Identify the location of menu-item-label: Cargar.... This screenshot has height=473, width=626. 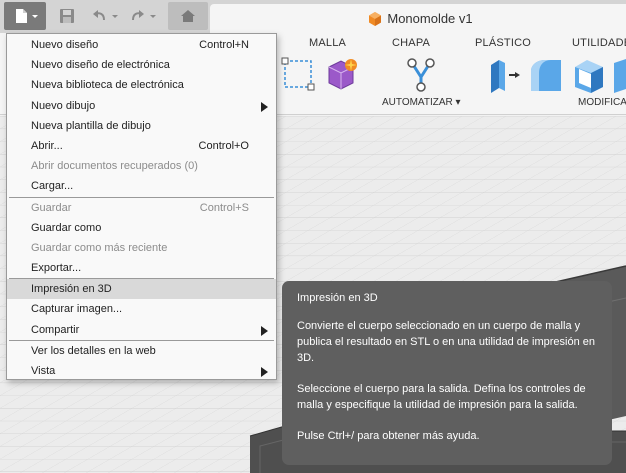
(52, 186).